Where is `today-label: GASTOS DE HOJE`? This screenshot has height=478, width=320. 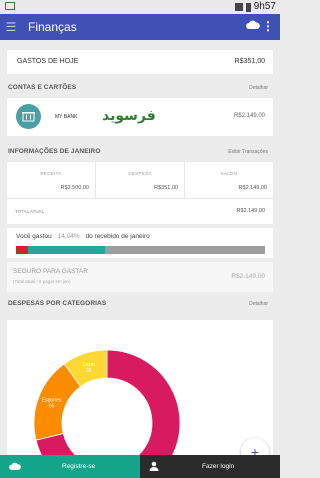
today-label: GASTOS DE HOJE is located at coordinates (48, 61).